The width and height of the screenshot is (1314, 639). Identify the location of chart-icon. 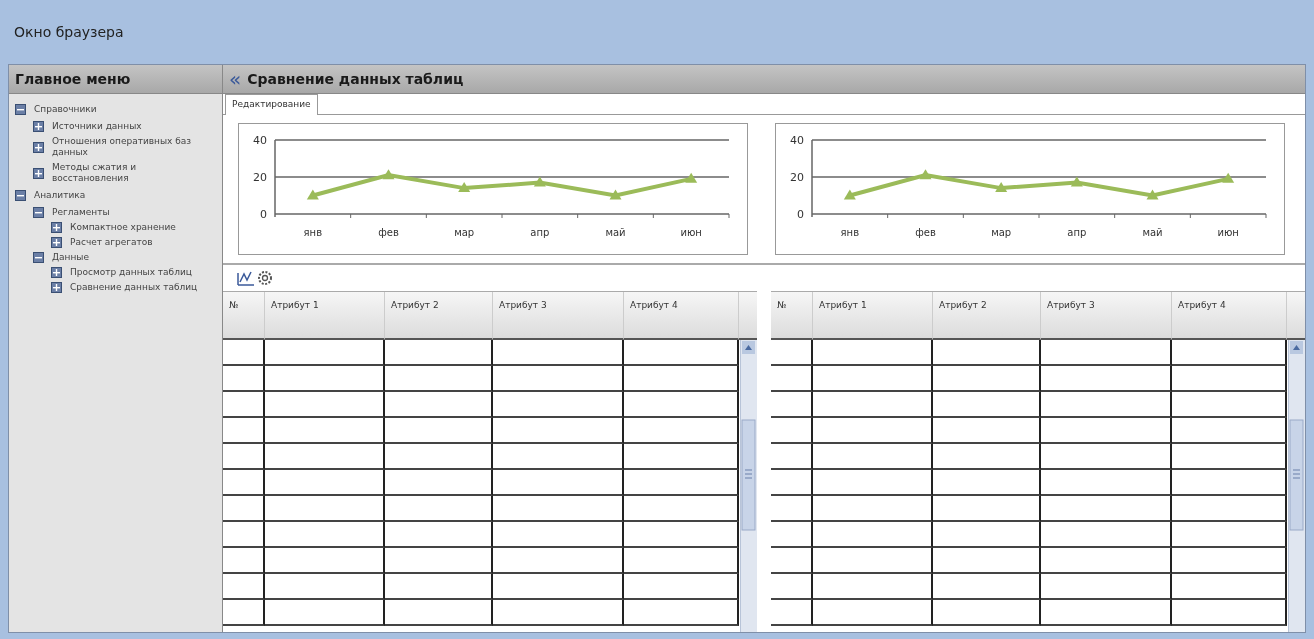
(246, 278).